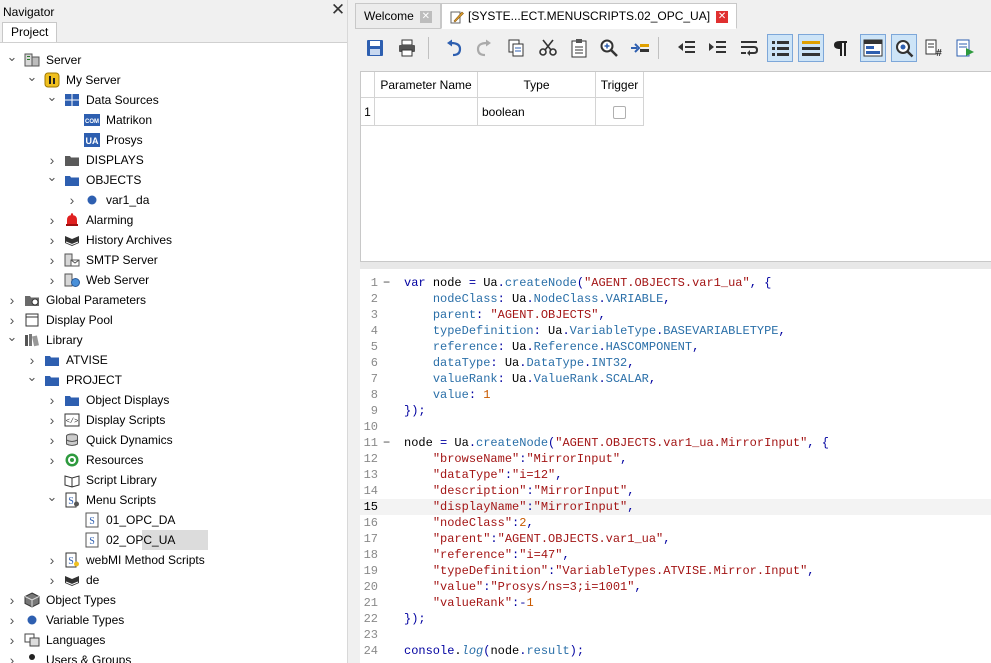  What do you see at coordinates (173, 560) in the screenshot?
I see `tree-item-webmi-method-scripts: › SwebMI Method Scripts` at bounding box center [173, 560].